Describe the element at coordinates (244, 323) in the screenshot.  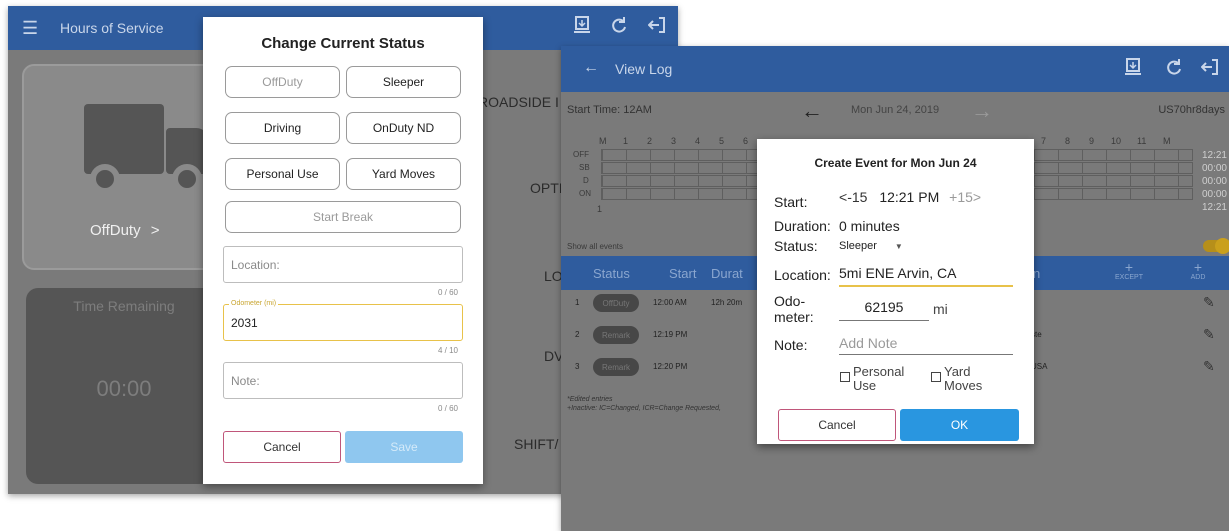
I see `odometer-value: 2031` at that location.